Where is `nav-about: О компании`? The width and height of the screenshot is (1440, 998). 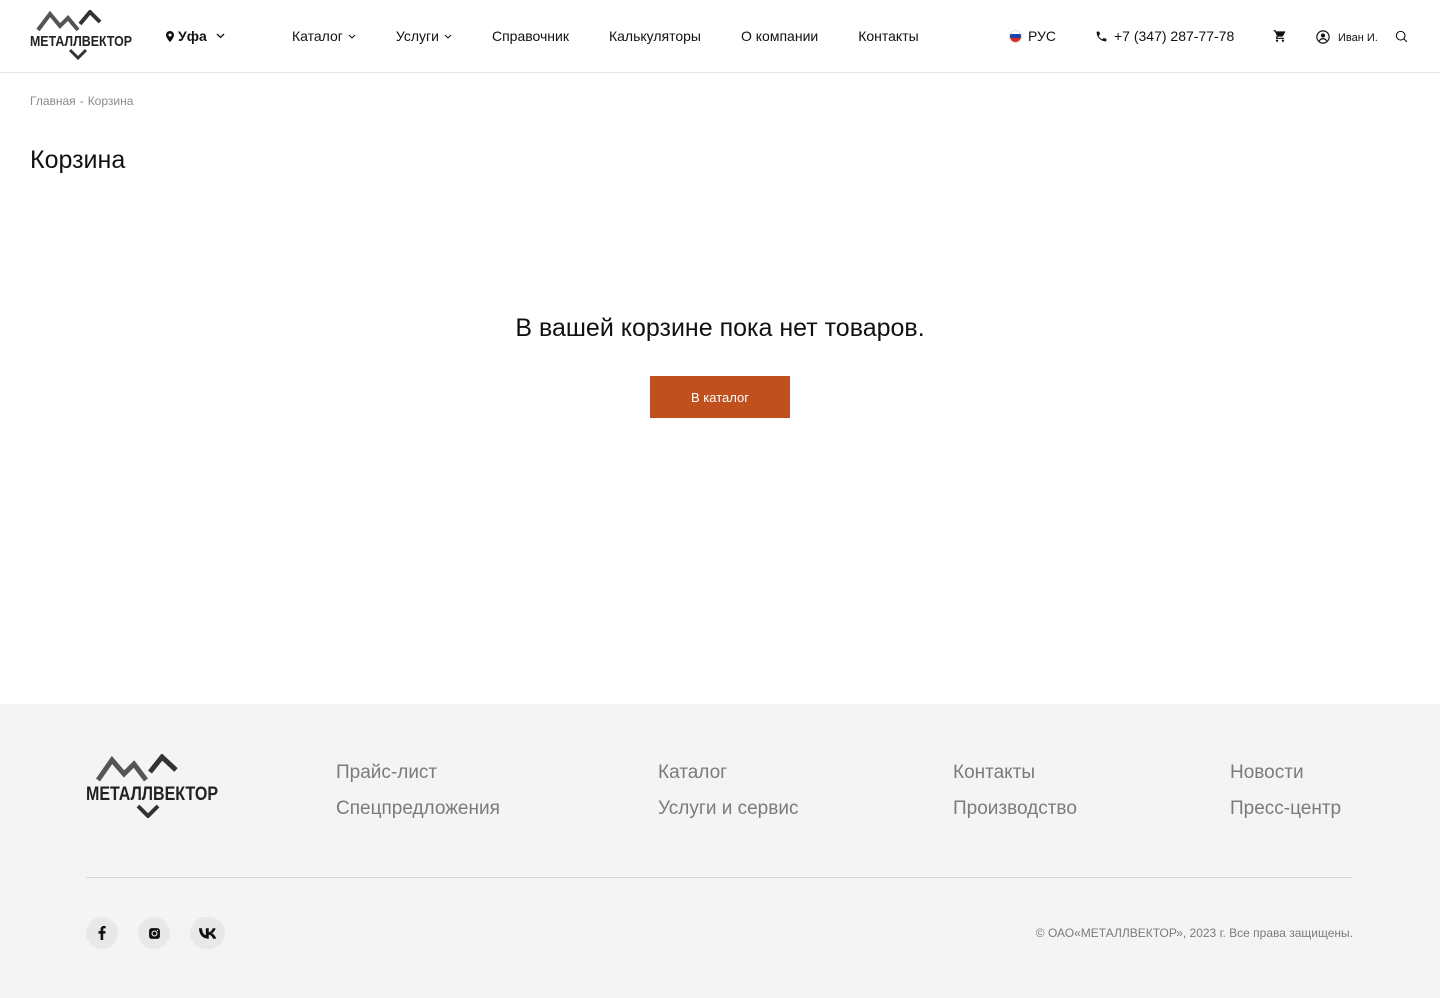 nav-about: О компании is located at coordinates (779, 36).